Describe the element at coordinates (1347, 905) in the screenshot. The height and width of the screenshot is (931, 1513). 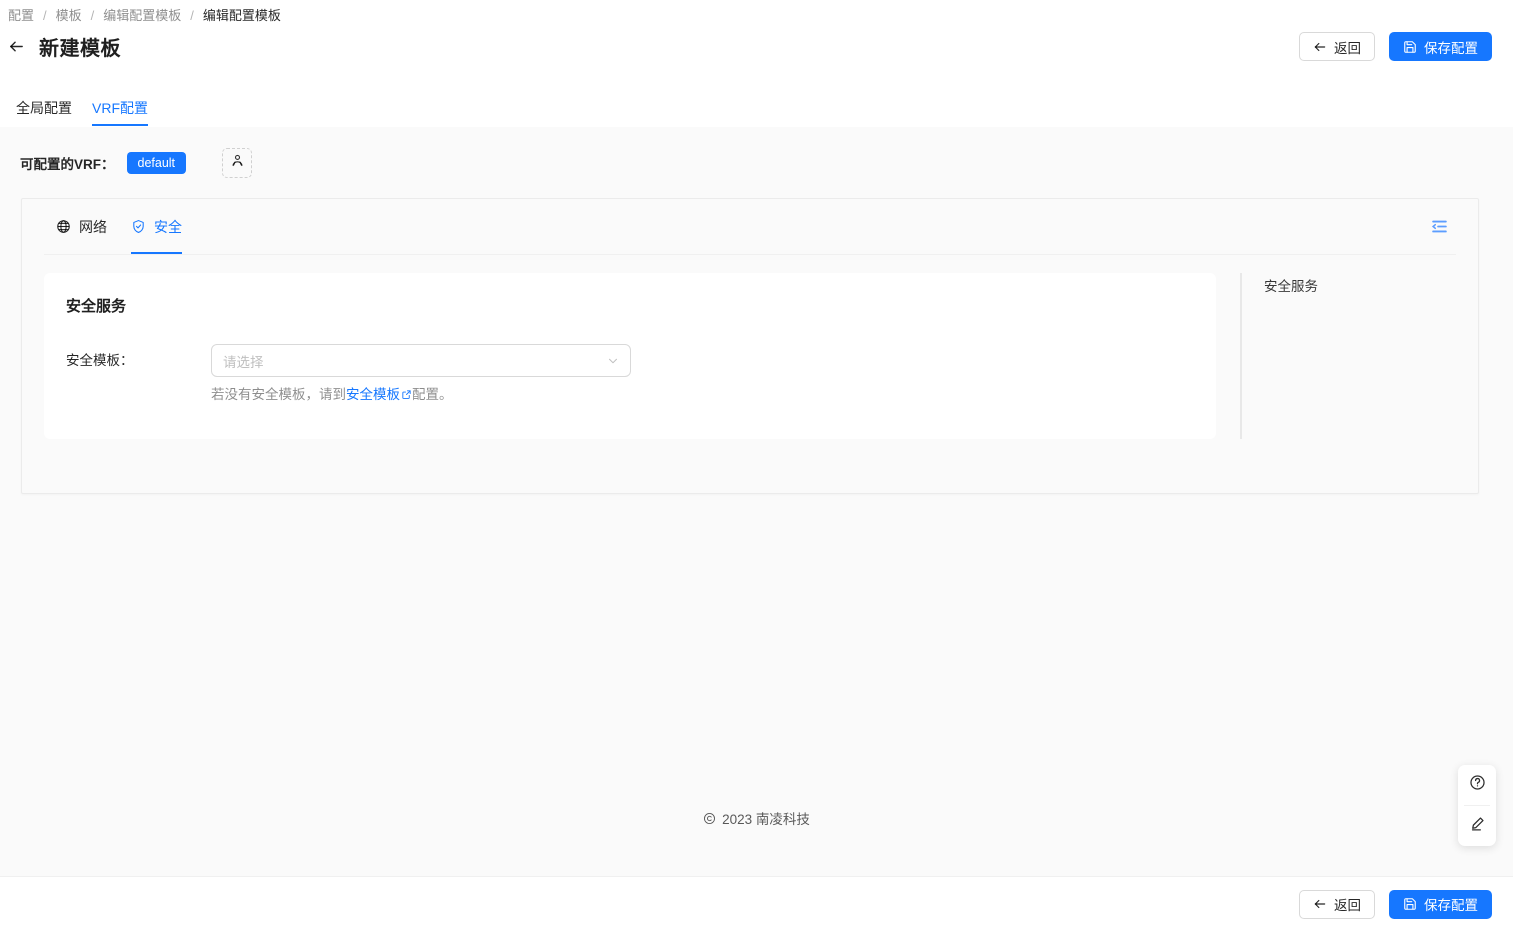
I see `back-button-bottom-label: 返回` at that location.